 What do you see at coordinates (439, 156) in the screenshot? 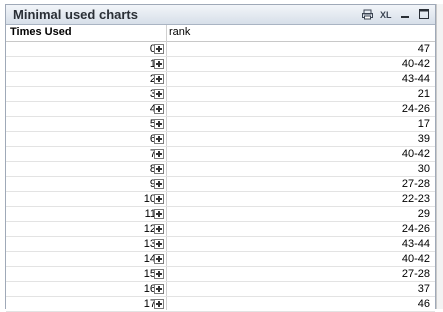
I see `scrollbar-edge` at bounding box center [439, 156].